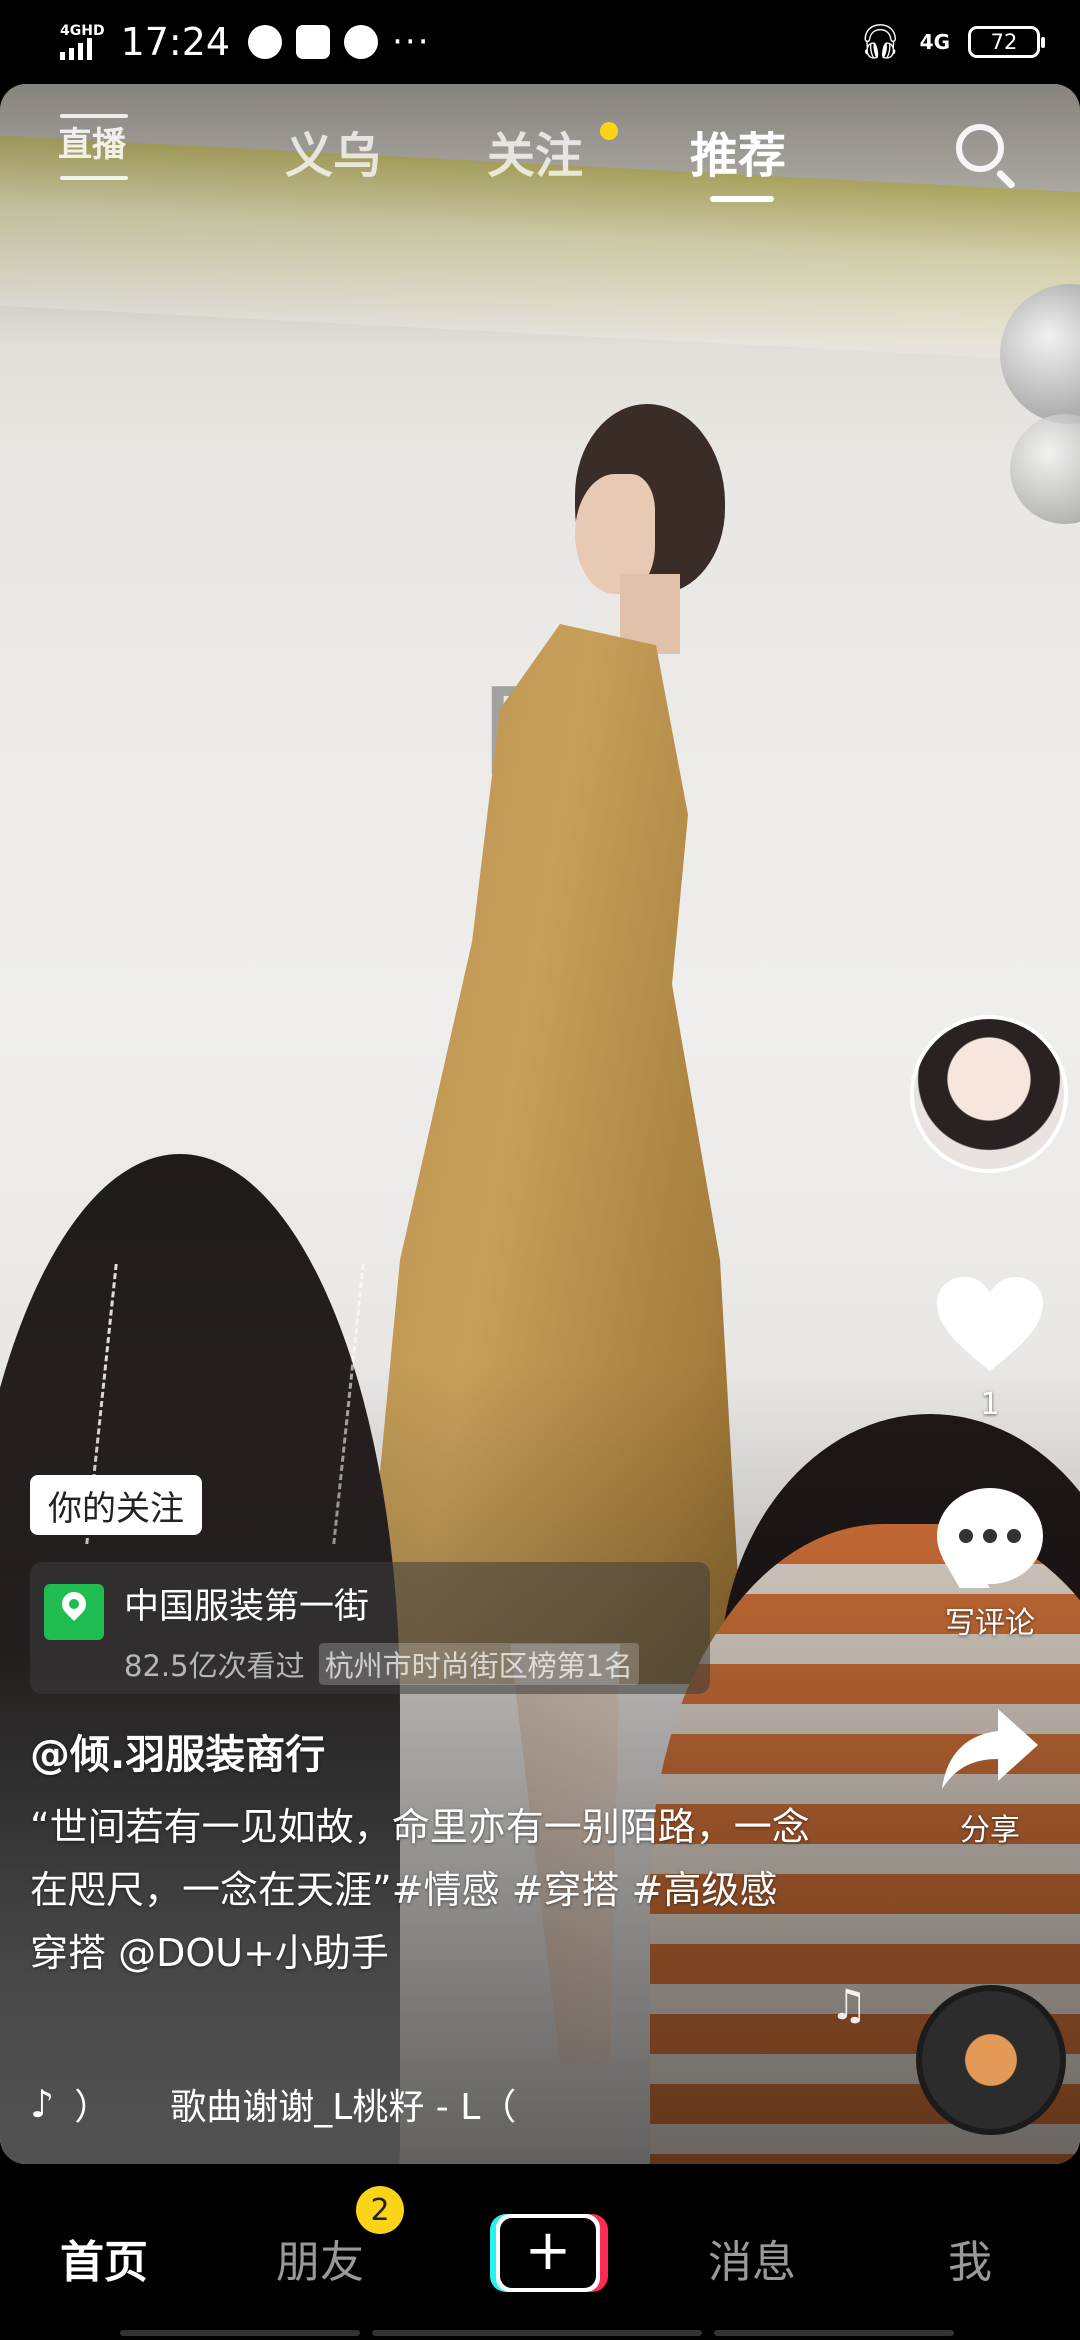 Image resolution: width=1080 pixels, height=2340 pixels. Describe the element at coordinates (849, 2004) in the screenshot. I see `music-note-icon: ♫` at that location.